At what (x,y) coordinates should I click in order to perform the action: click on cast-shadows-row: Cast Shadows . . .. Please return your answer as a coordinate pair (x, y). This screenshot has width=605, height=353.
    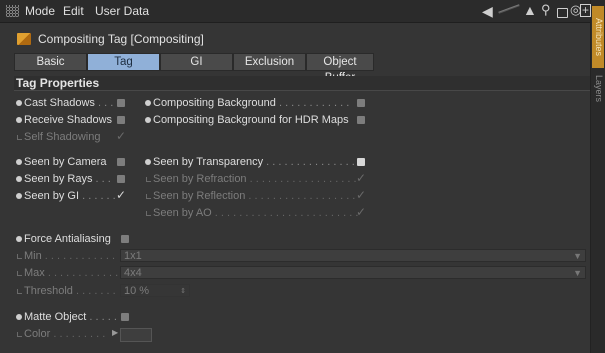
    Looking at the image, I should click on (74, 103).